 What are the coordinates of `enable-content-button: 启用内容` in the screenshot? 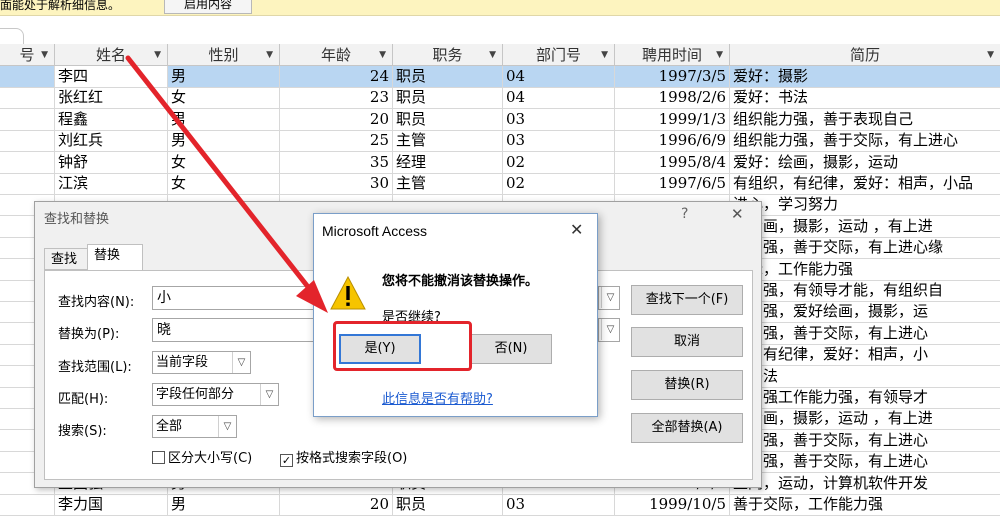 It's located at (208, 7).